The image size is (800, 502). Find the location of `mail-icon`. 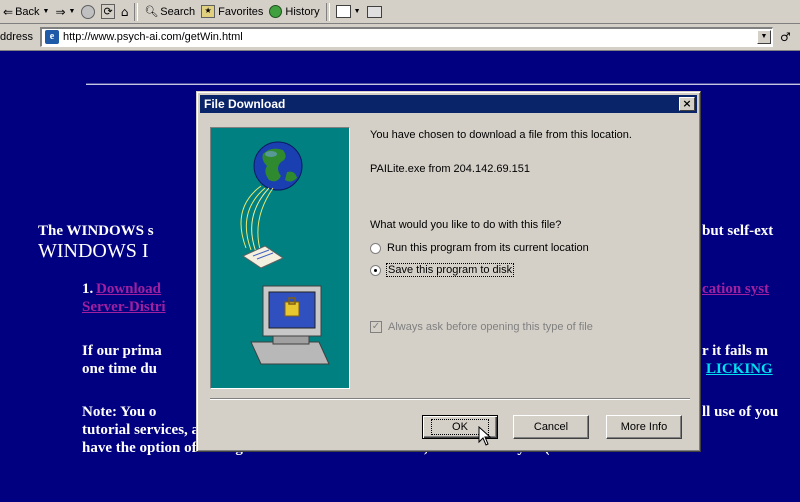

mail-icon is located at coordinates (343, 11).